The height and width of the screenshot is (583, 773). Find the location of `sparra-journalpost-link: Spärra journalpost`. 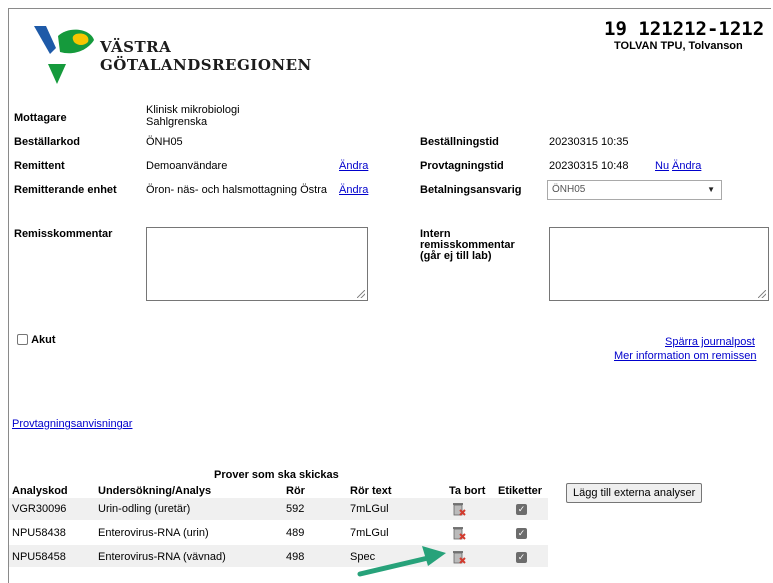

sparra-journalpost-link: Spärra journalpost is located at coordinates (710, 342).